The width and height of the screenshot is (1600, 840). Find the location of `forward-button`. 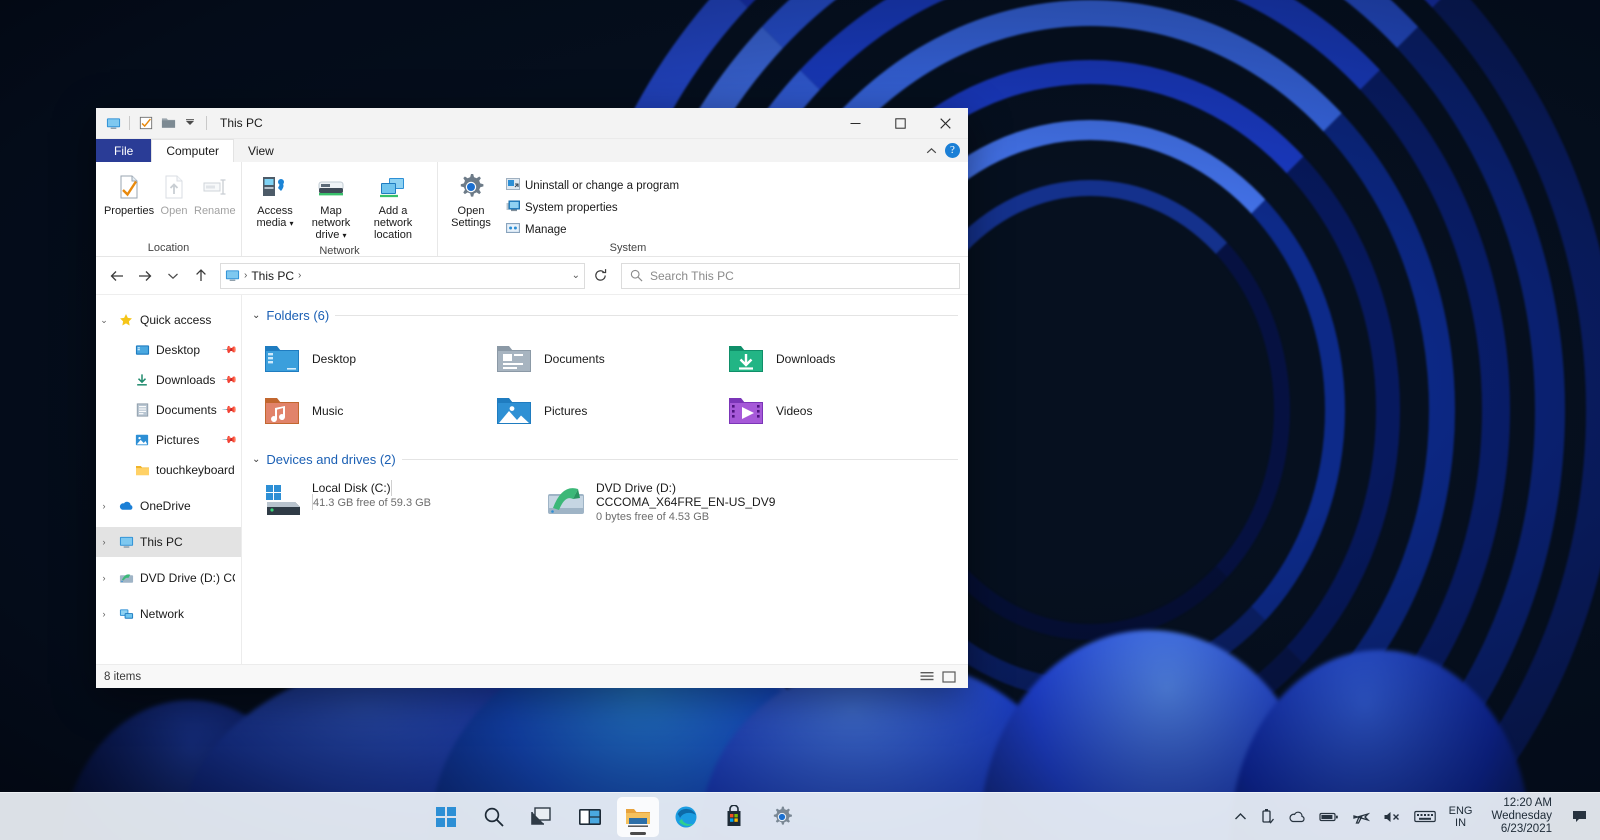

forward-button is located at coordinates (145, 276).